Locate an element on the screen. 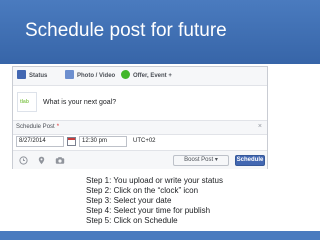 The height and width of the screenshot is (240, 320). offer-icon is located at coordinates (125, 74).